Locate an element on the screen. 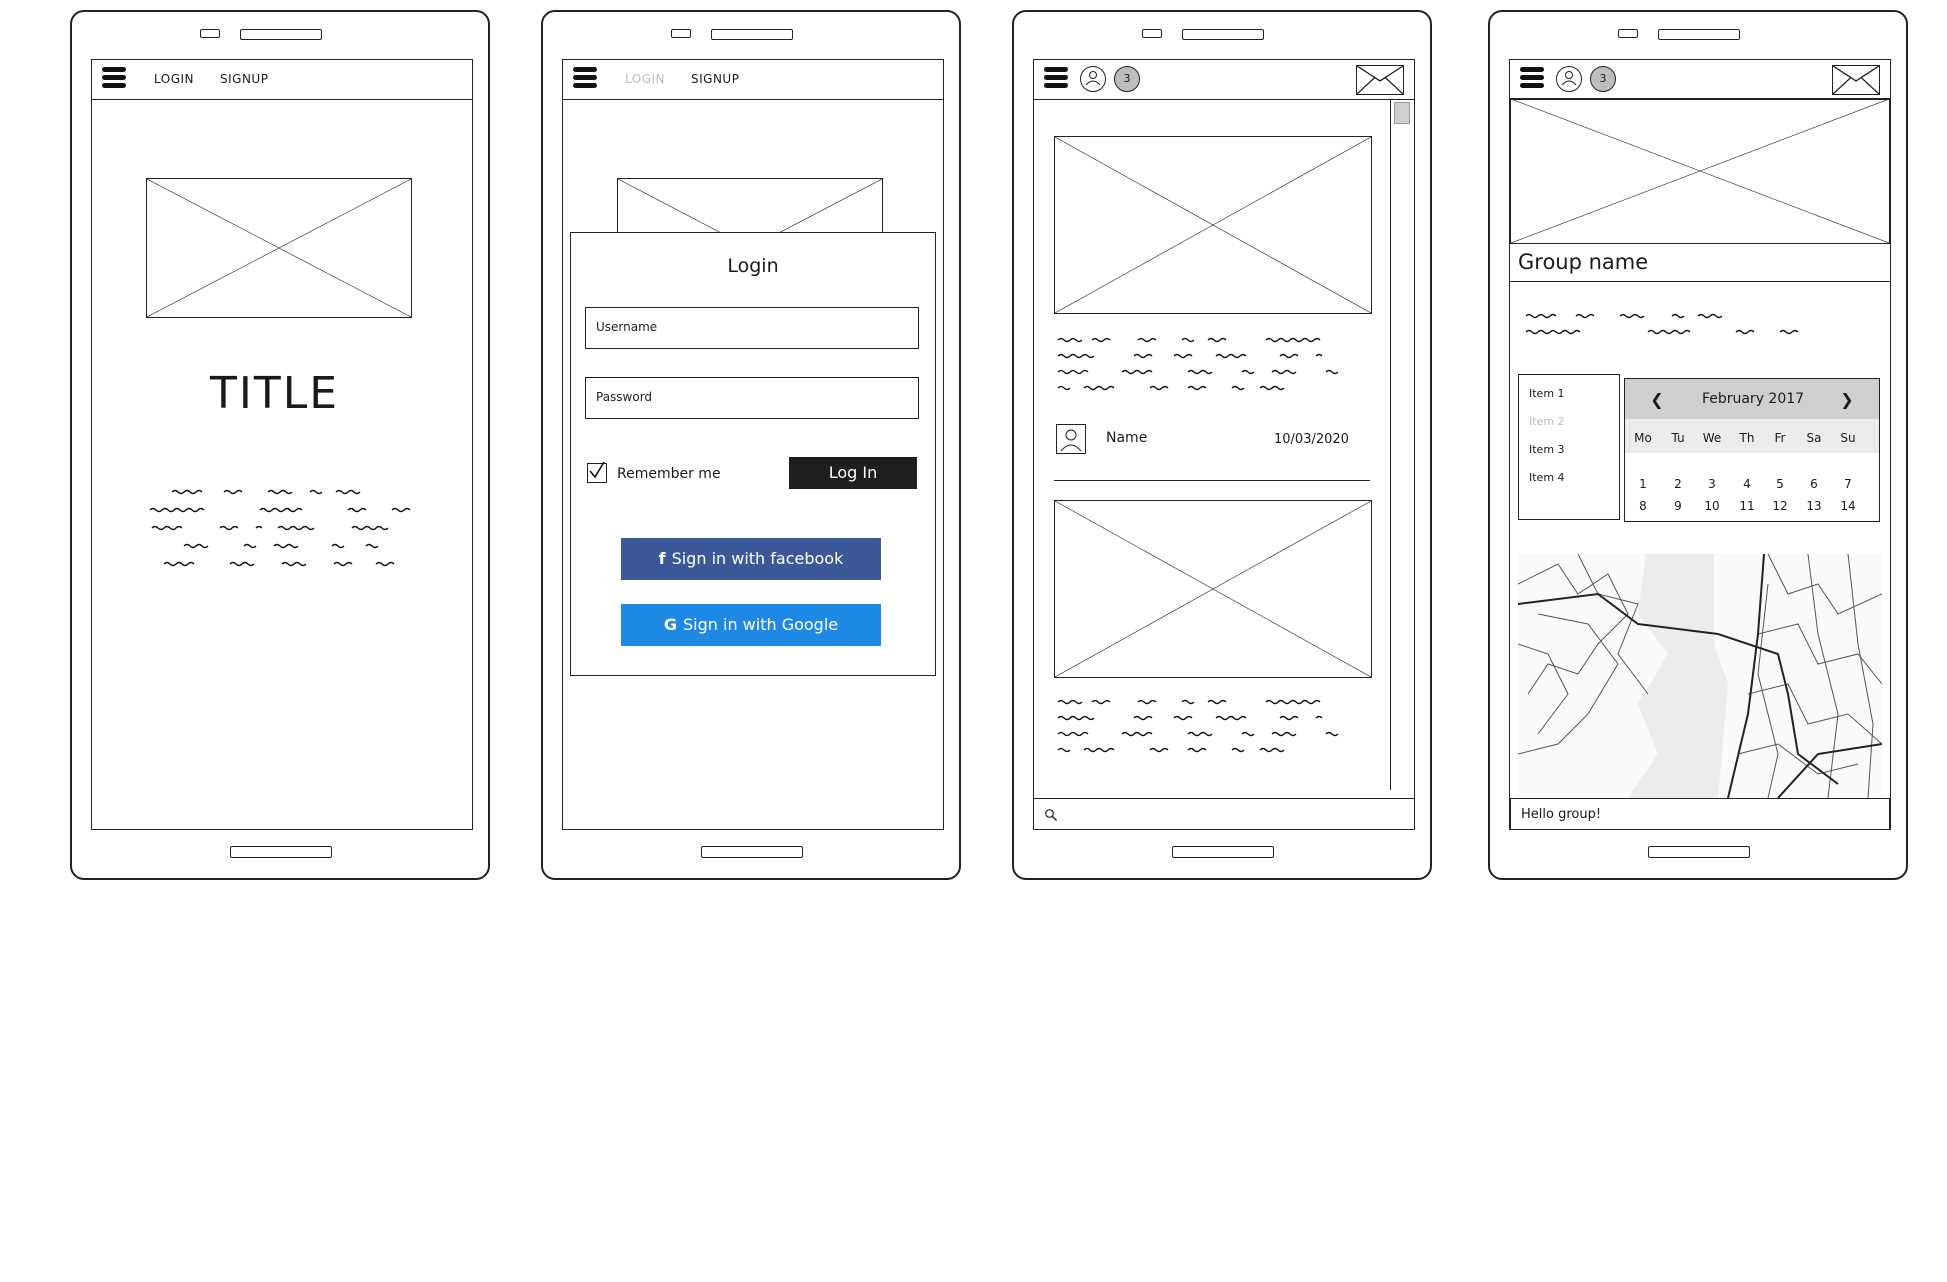  group-name-bar: Group name is located at coordinates (1700, 262).